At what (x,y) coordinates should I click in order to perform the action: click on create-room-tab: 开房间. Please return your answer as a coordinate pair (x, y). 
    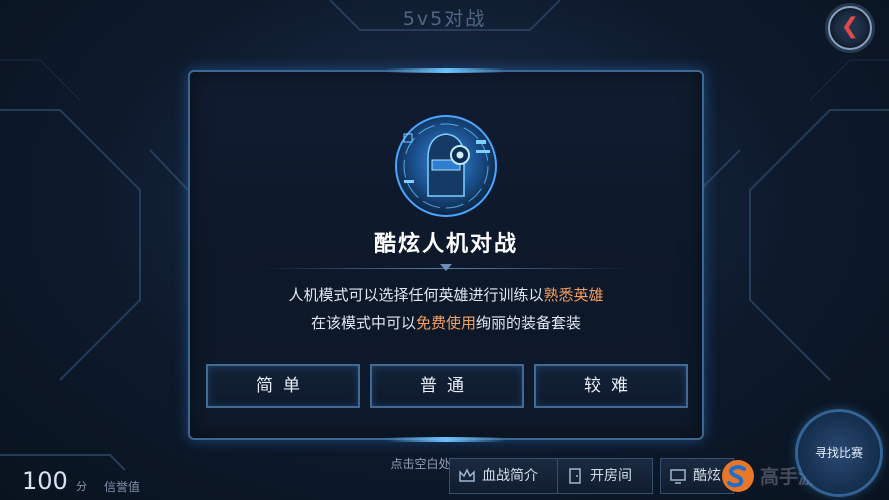
    Looking at the image, I should click on (605, 476).